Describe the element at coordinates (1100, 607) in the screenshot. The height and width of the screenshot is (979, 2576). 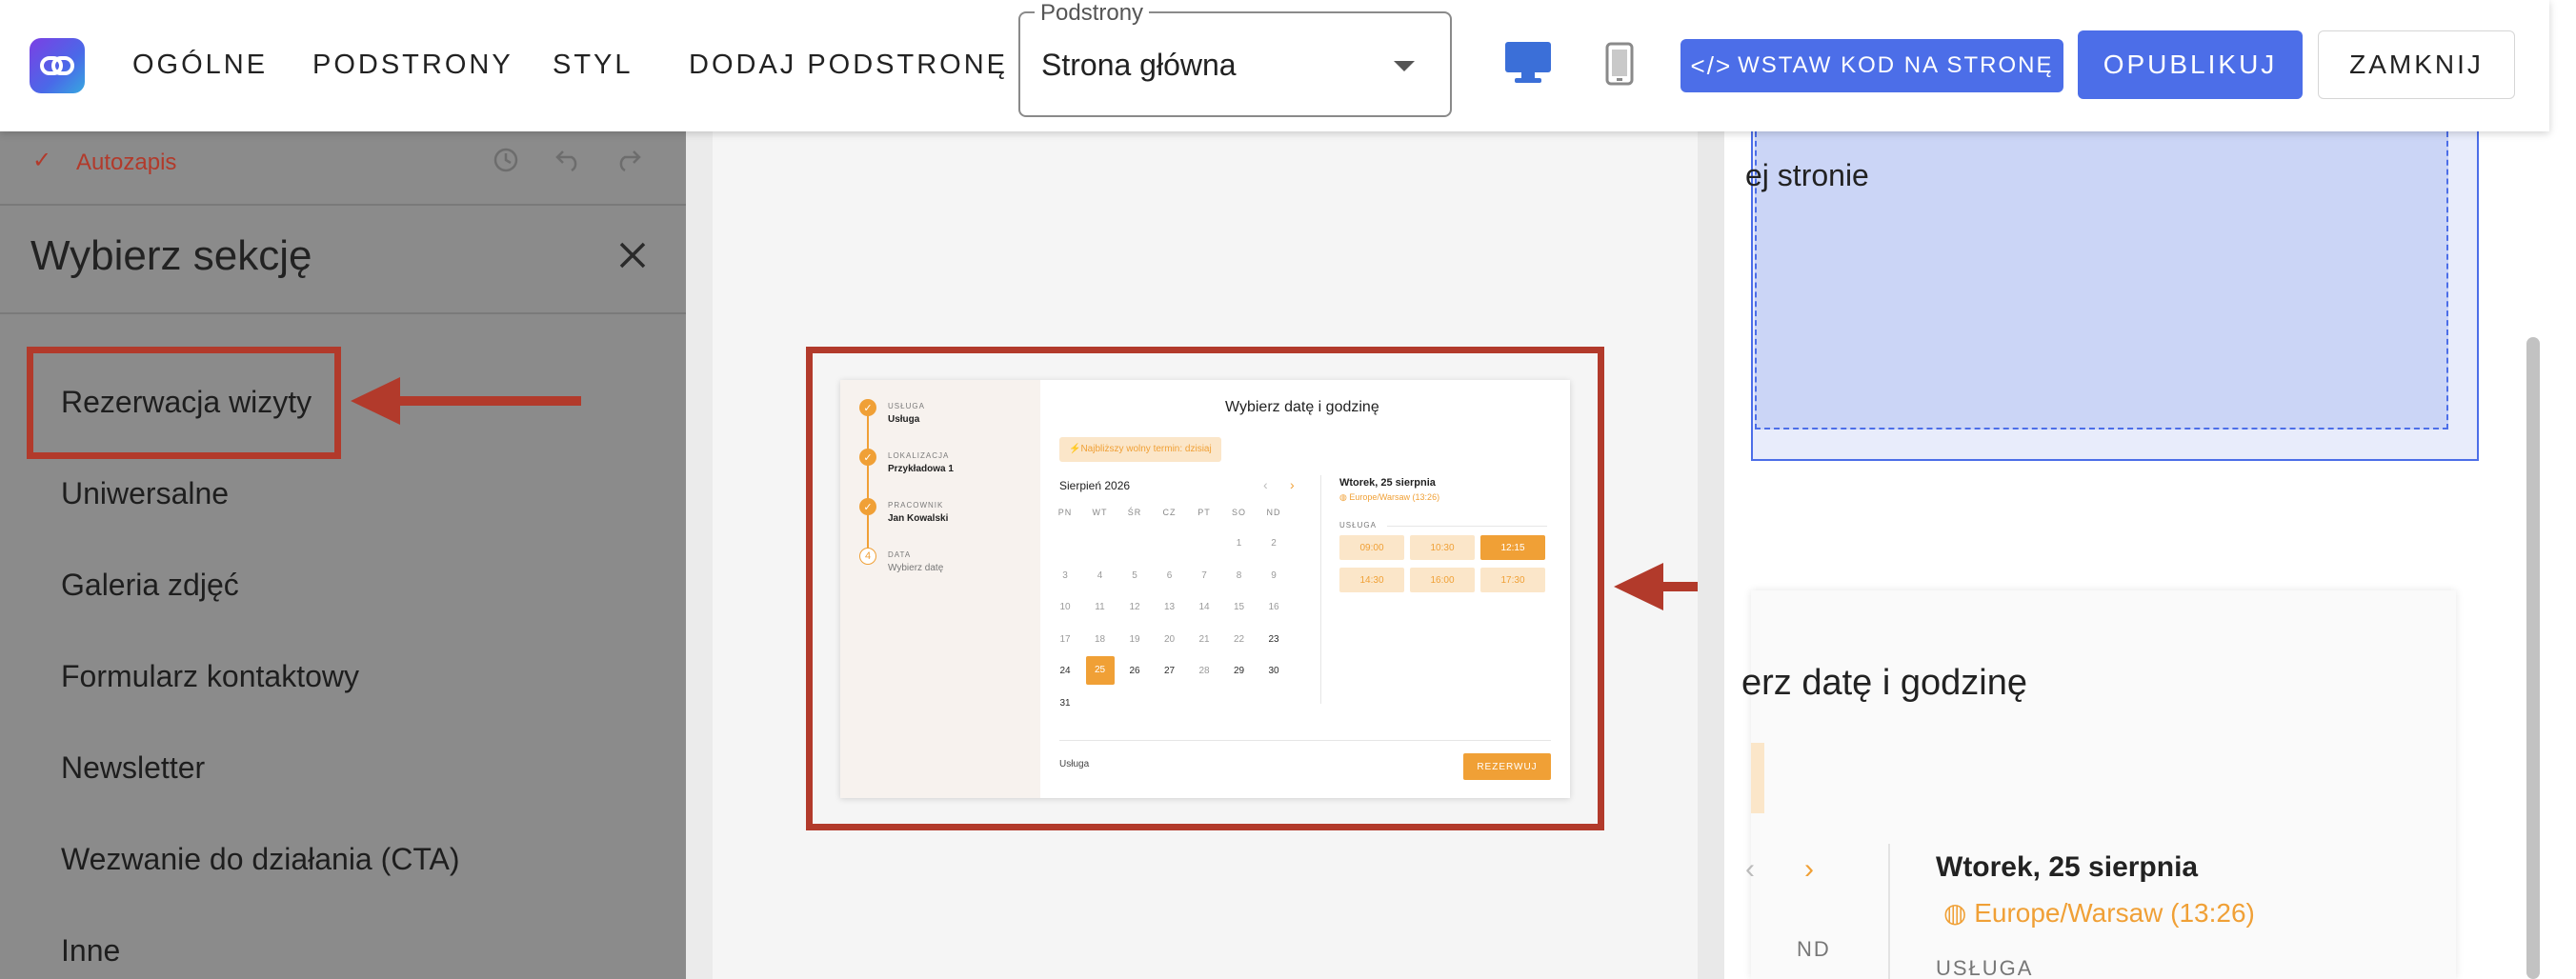
I see `calendar-day: 11` at that location.